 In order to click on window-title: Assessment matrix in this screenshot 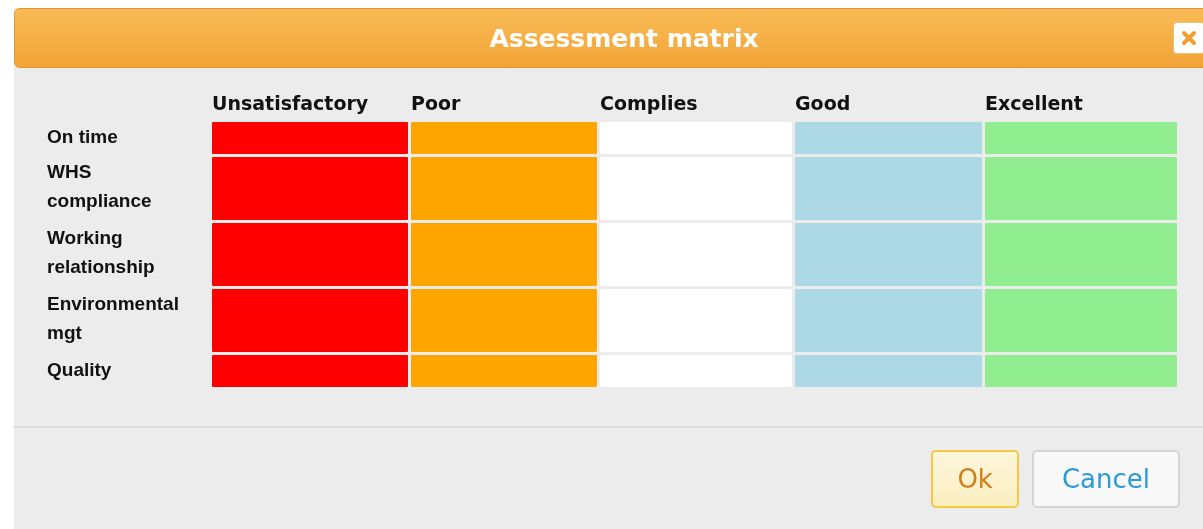, I will do `click(624, 38)`.